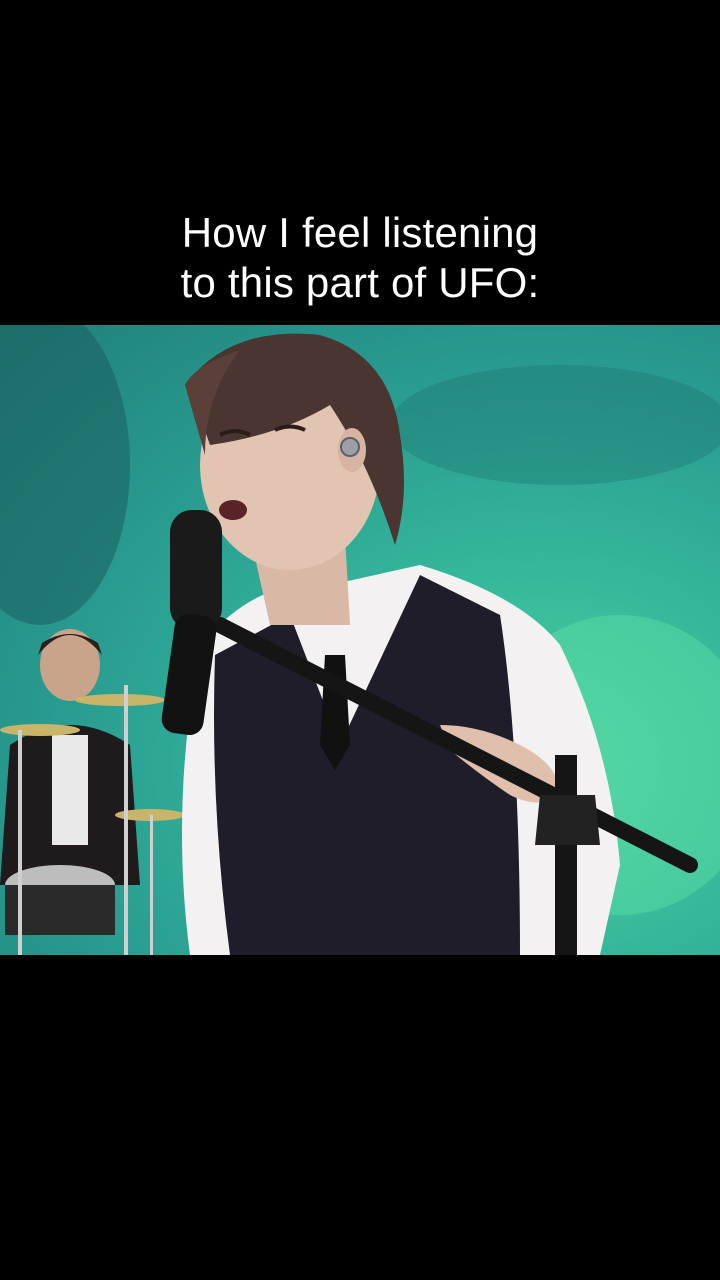  Describe the element at coordinates (65, 475) in the screenshot. I see `smoke-left` at that location.